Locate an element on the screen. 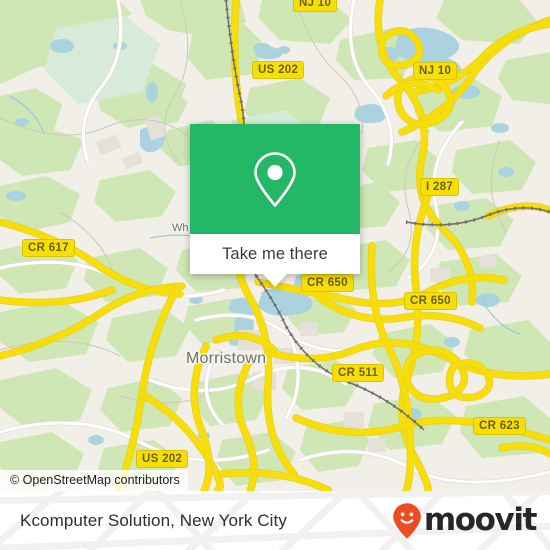  moovit-smiley-pin-icon is located at coordinates (407, 520).